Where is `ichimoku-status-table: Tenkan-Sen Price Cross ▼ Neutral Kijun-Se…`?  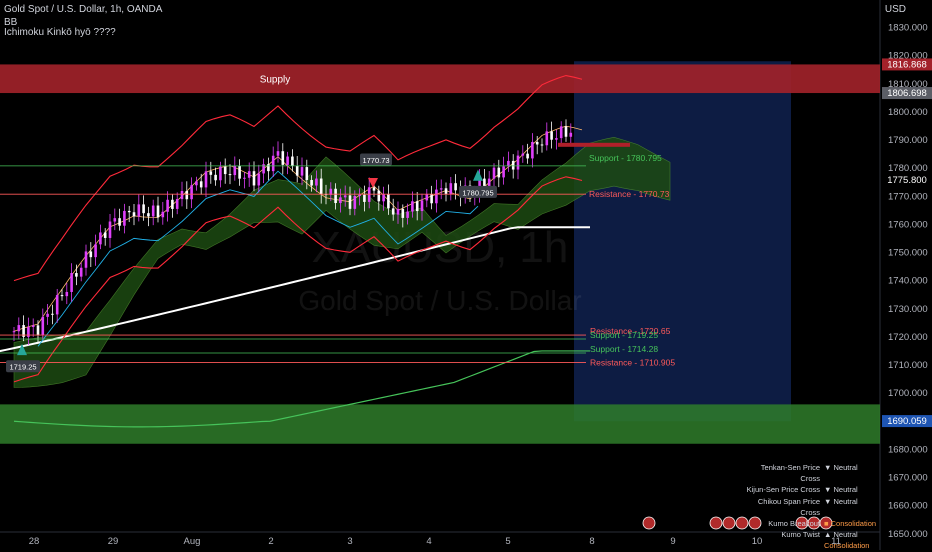 ichimoku-status-table: Tenkan-Sen Price Cross ▼ Neutral Kijun-Se… is located at coordinates (811, 507).